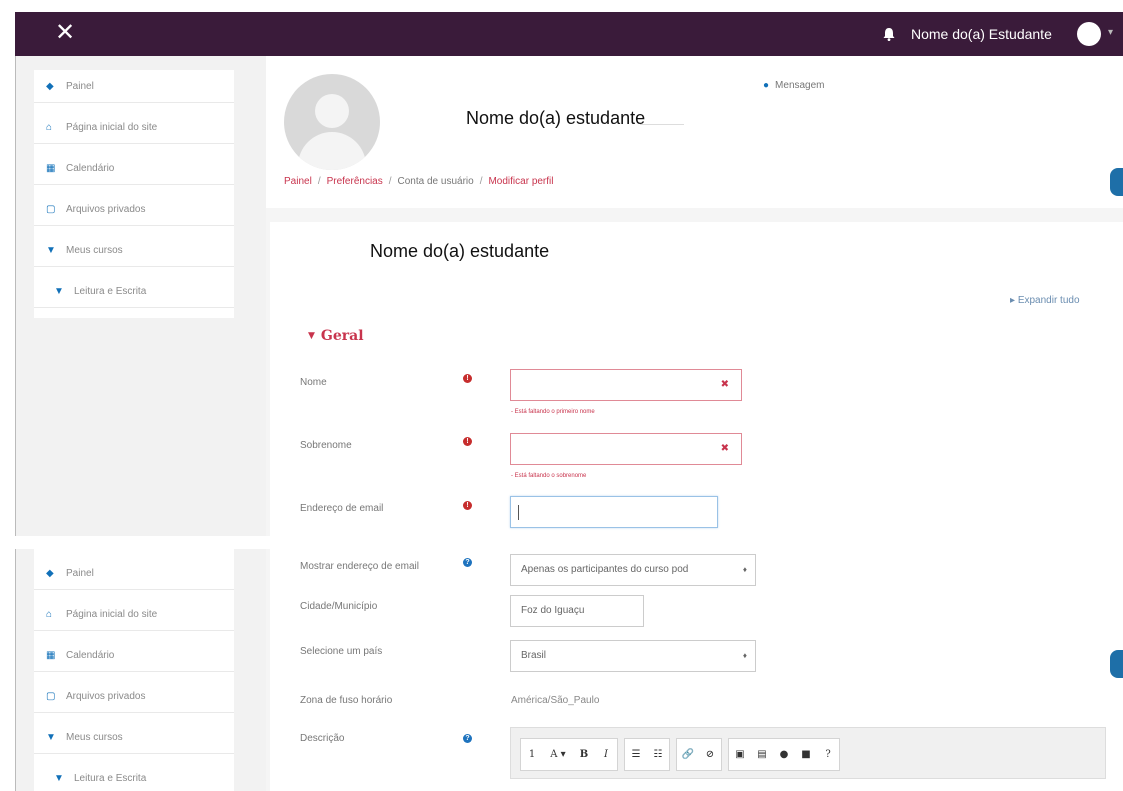 The height and width of the screenshot is (791, 1123). I want to click on font-style-icon: A ▾, so click(558, 754).